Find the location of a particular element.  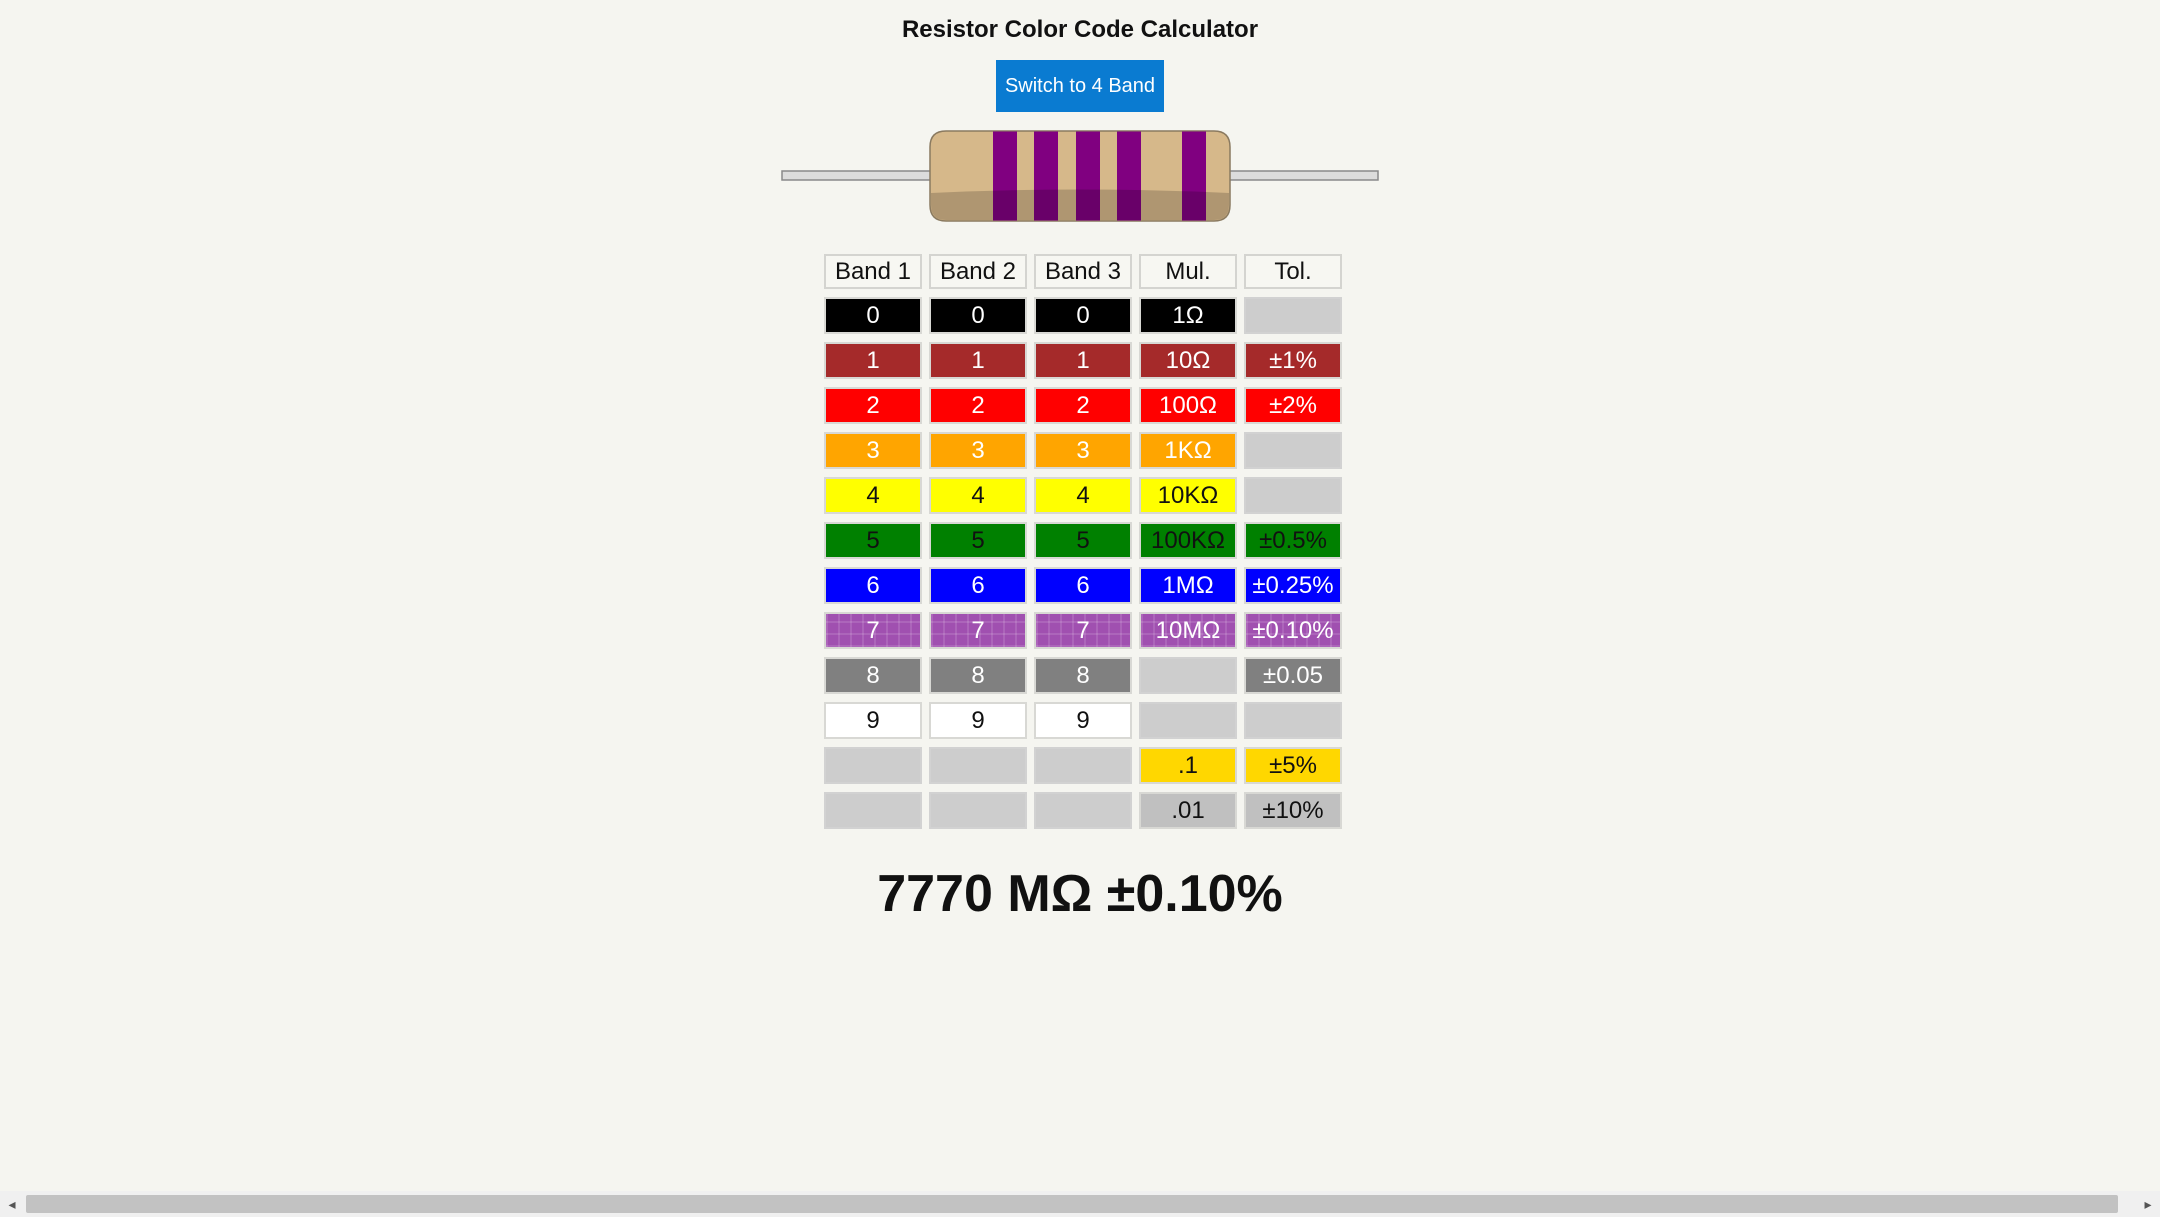

band-3-option: 2 is located at coordinates (1083, 405).